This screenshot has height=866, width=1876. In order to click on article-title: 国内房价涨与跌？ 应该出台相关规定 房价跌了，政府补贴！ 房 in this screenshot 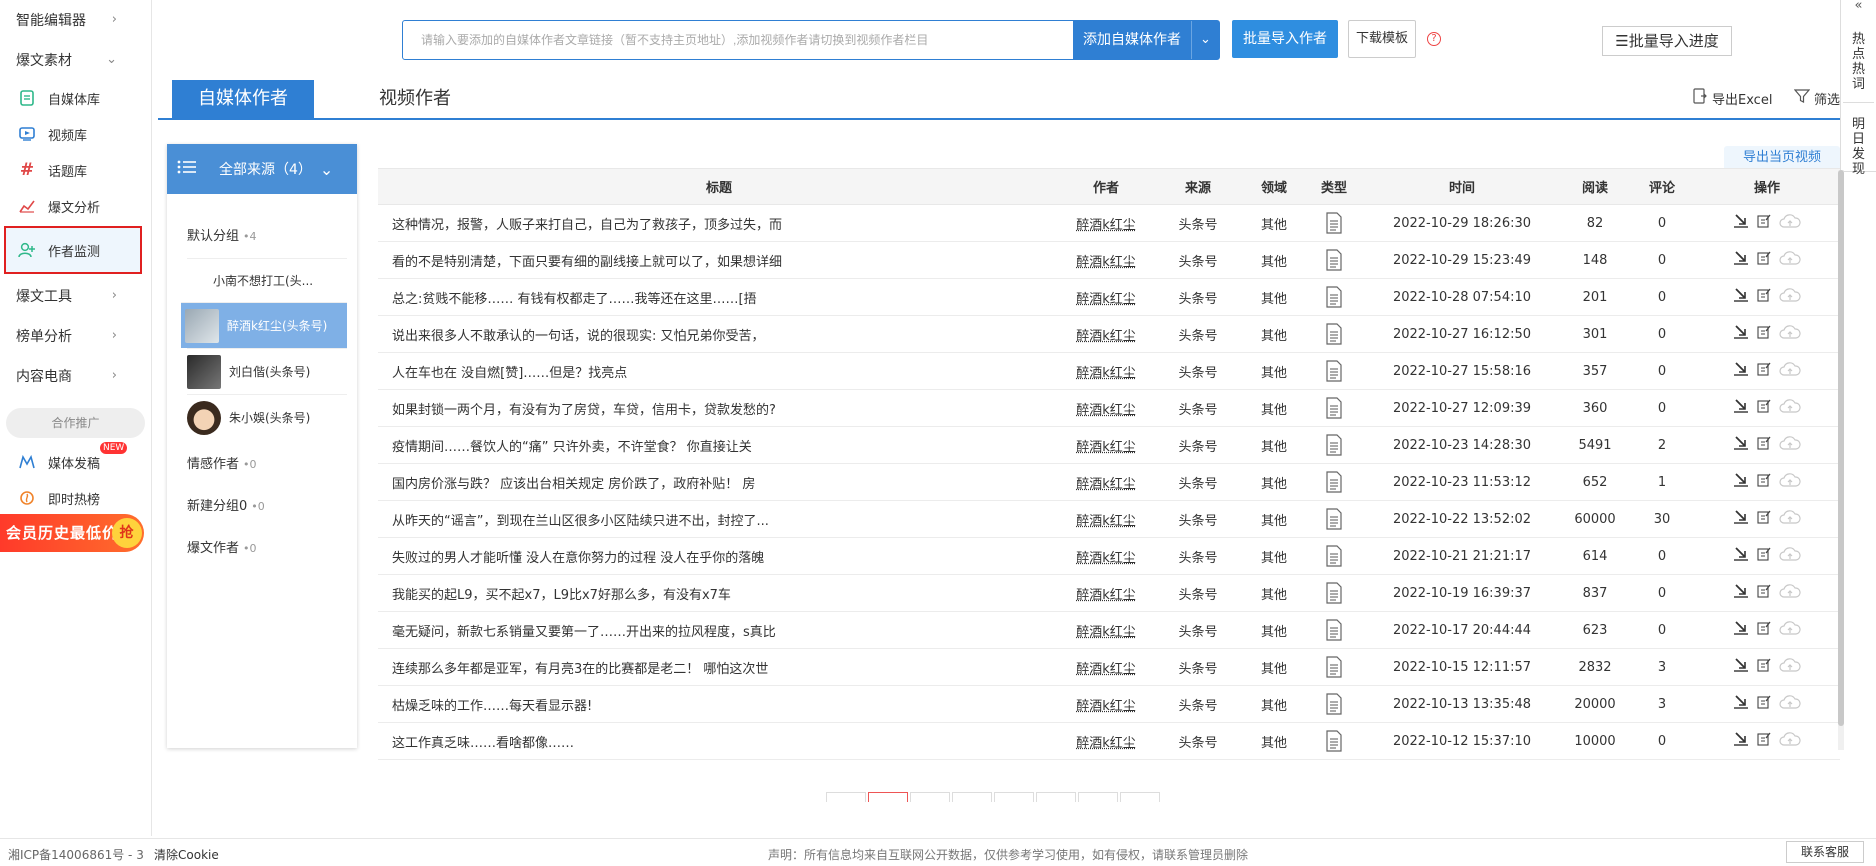, I will do `click(719, 482)`.